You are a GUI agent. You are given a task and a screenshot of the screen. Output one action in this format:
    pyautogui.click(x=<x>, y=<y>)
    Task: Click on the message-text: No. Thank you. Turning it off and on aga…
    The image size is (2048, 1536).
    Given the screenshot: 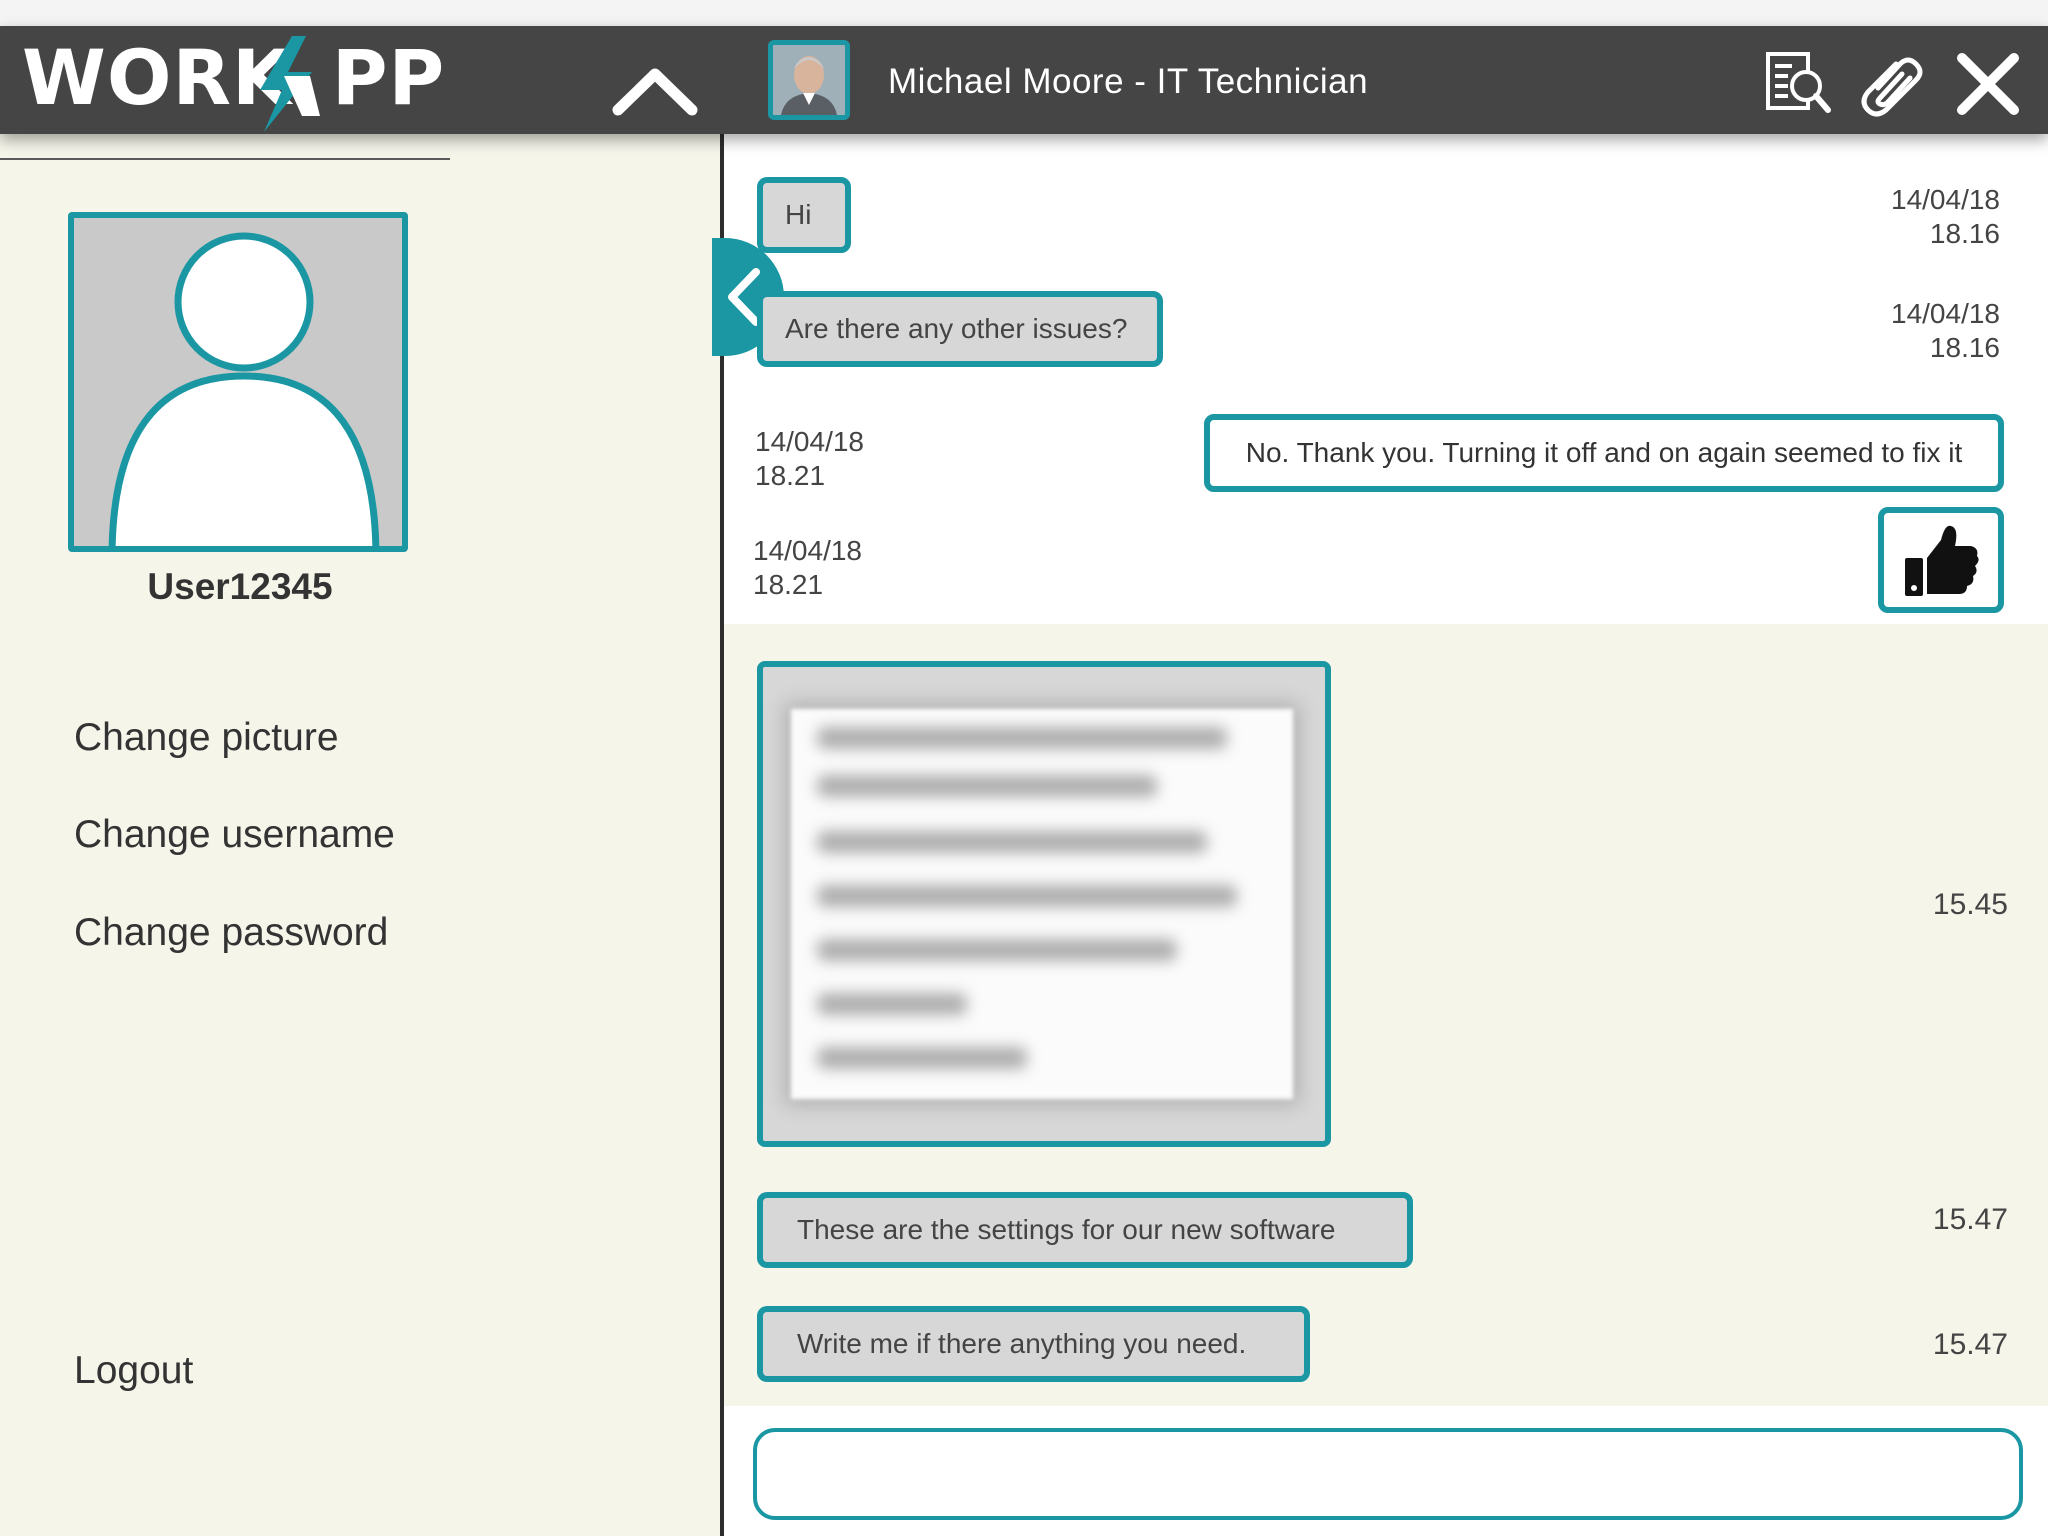 What is the action you would take?
    pyautogui.click(x=1604, y=452)
    